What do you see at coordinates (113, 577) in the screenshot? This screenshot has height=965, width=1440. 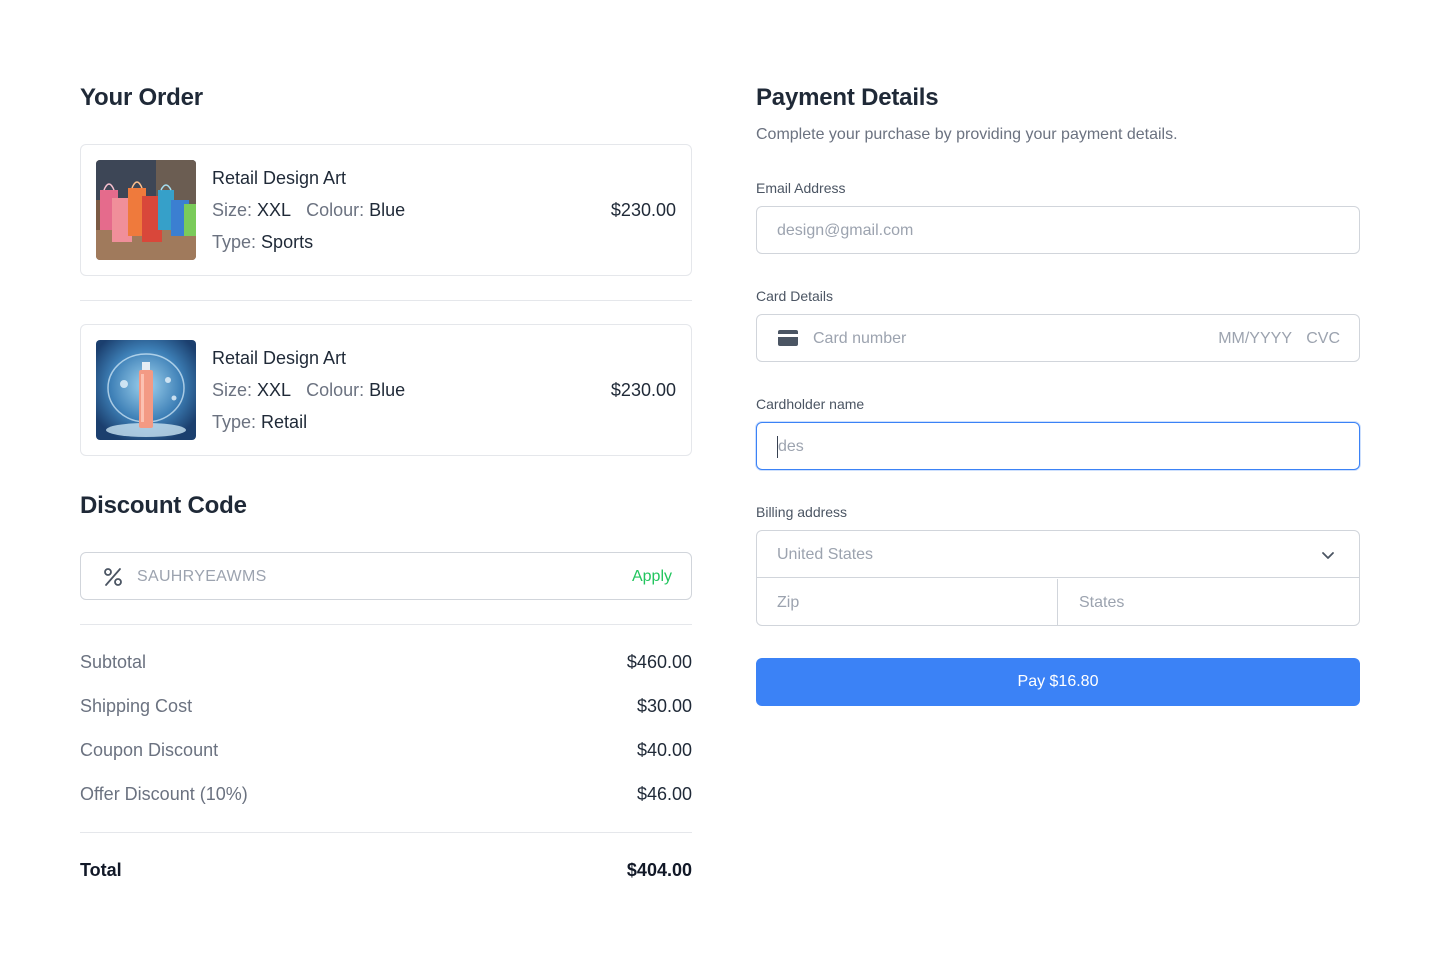 I see `percent-icon` at bounding box center [113, 577].